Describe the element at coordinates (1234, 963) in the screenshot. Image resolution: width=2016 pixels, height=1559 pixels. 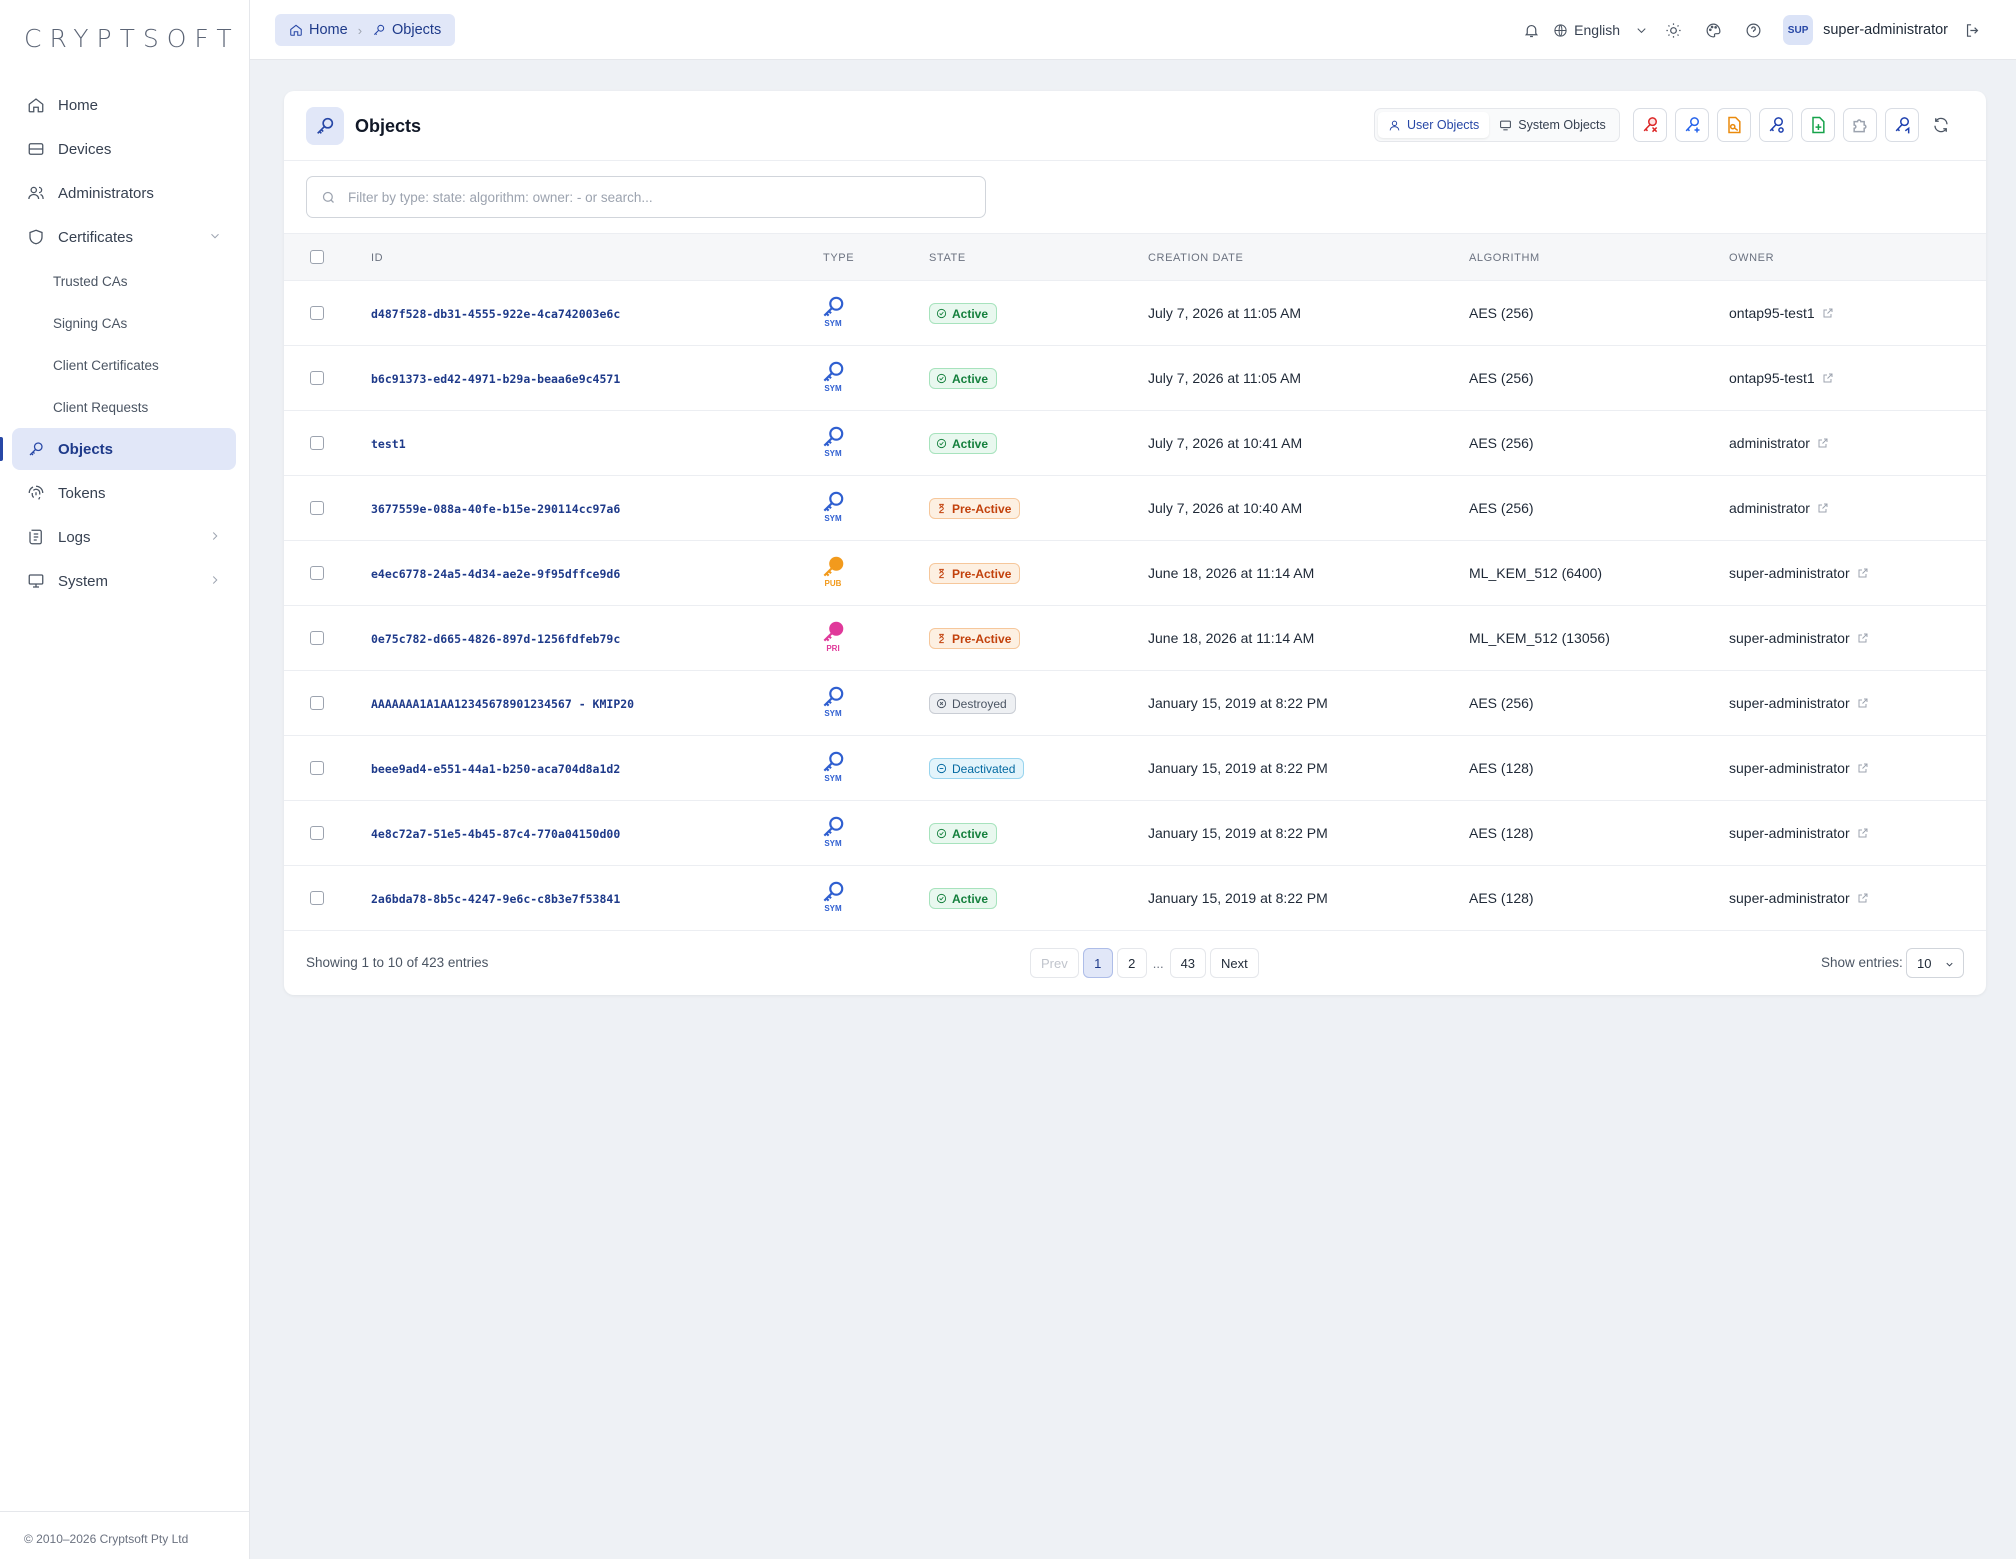
I see `next-page-button: Next` at that location.